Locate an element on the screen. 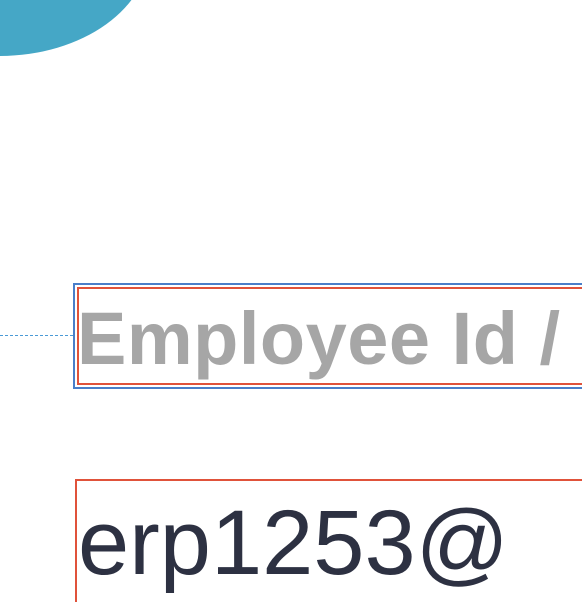 This screenshot has height=602, width=582. employee-id-label: Employee Id / is located at coordinates (319, 338).